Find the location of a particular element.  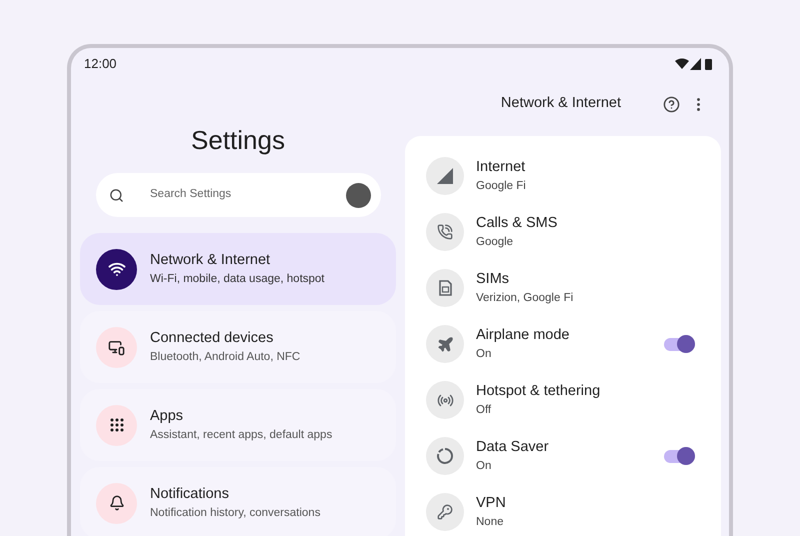

setting-title: Internet is located at coordinates (585, 167).